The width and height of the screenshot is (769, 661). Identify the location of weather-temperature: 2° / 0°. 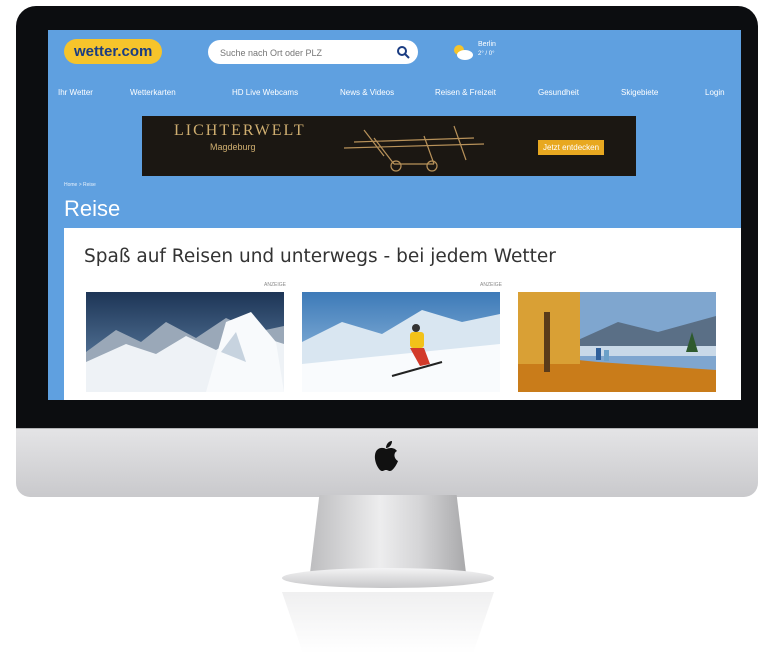
(486, 54).